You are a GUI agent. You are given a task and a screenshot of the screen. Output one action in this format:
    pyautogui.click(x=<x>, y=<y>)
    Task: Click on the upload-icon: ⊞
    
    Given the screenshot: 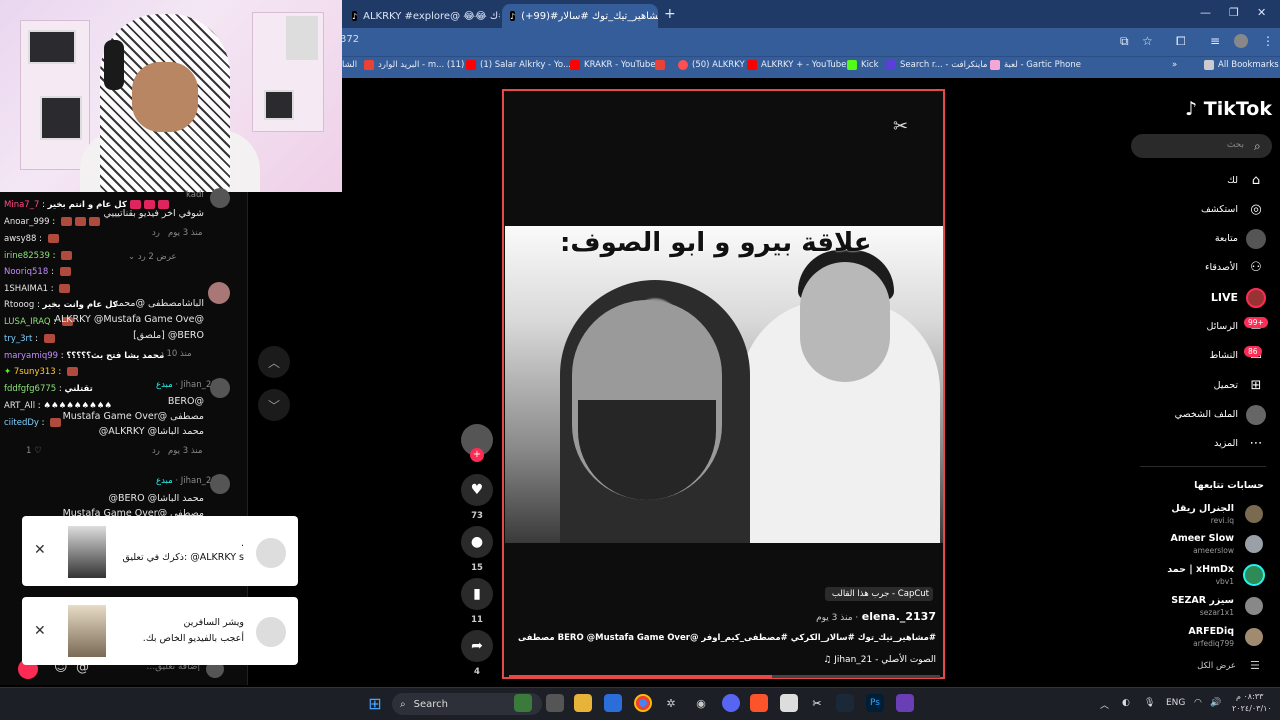 What is the action you would take?
    pyautogui.click(x=1256, y=385)
    